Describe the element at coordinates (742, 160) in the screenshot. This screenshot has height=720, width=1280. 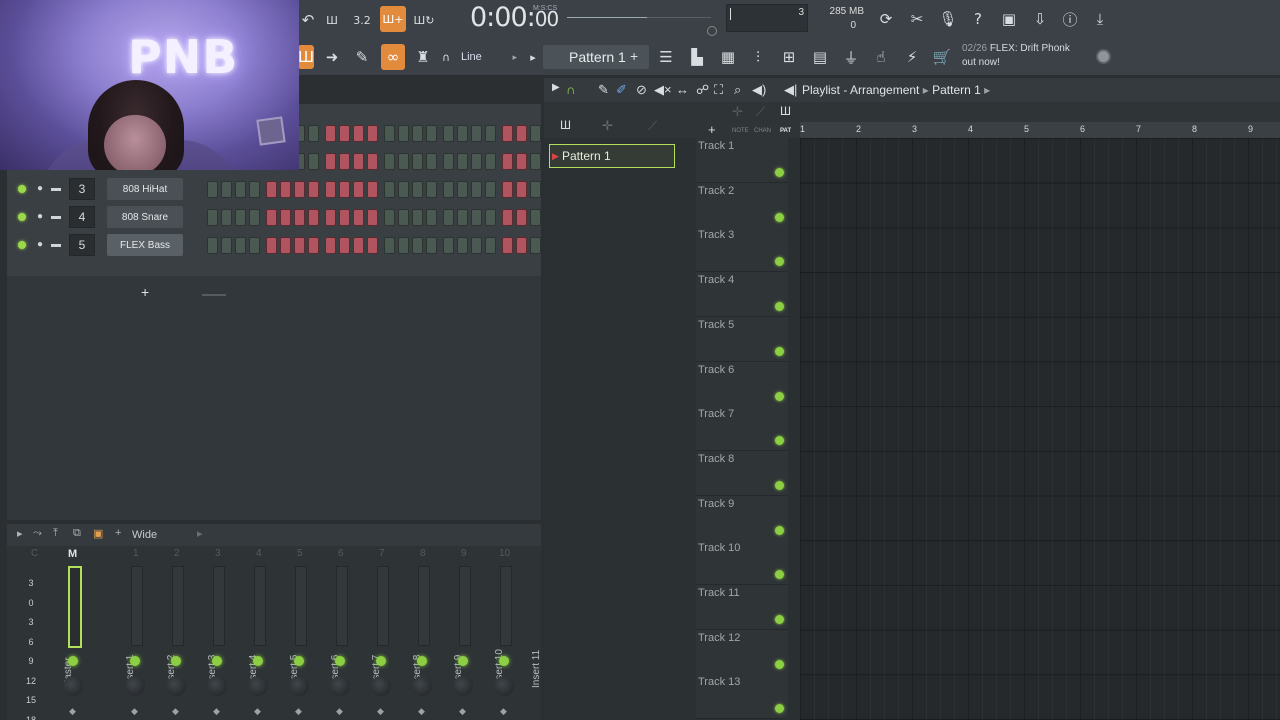
I see `track-header-1: Track 1` at that location.